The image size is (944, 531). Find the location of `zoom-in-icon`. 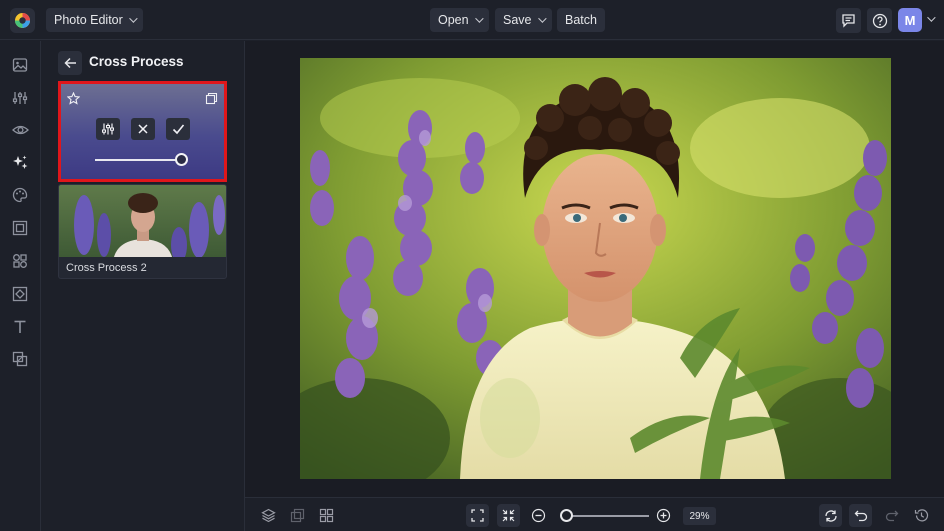

zoom-in-icon is located at coordinates (663, 515).